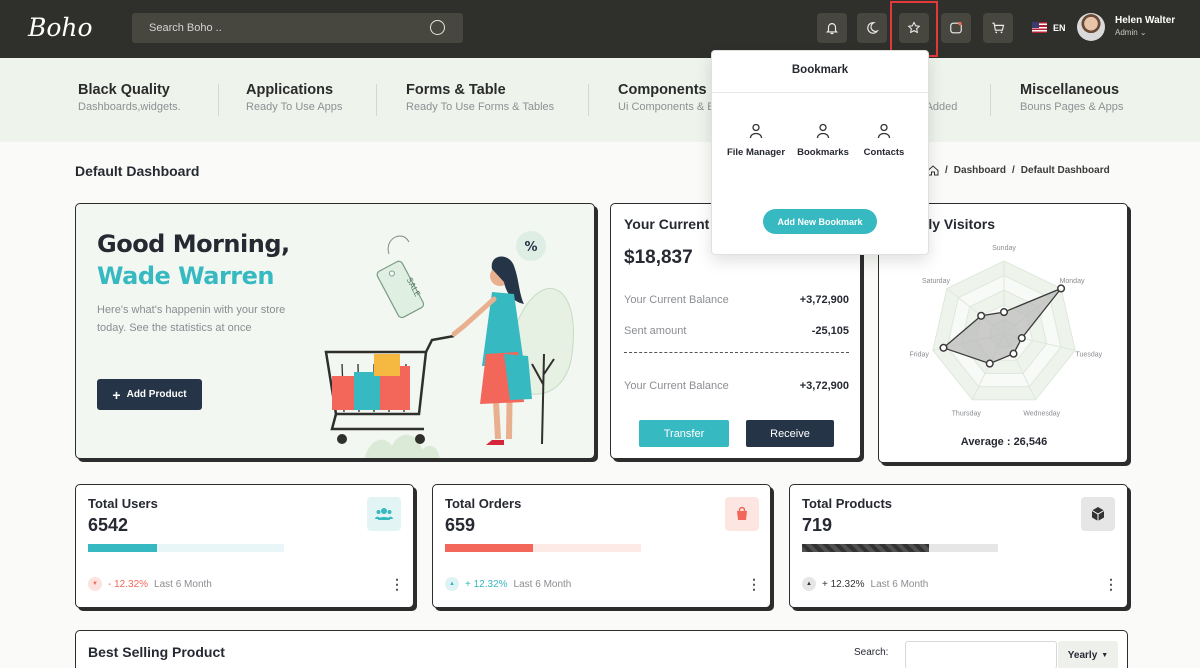 This screenshot has width=1200, height=668. Describe the element at coordinates (998, 28) in the screenshot. I see `cart-button` at that location.